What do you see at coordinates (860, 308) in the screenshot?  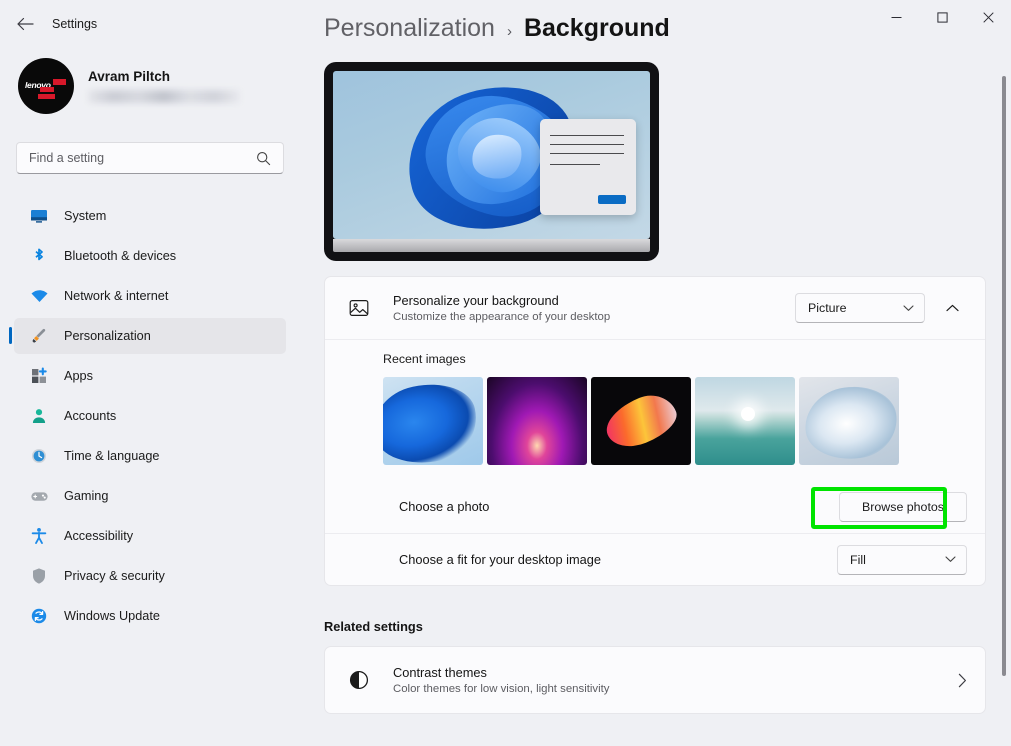 I see `background-type-dropdown: Picture` at bounding box center [860, 308].